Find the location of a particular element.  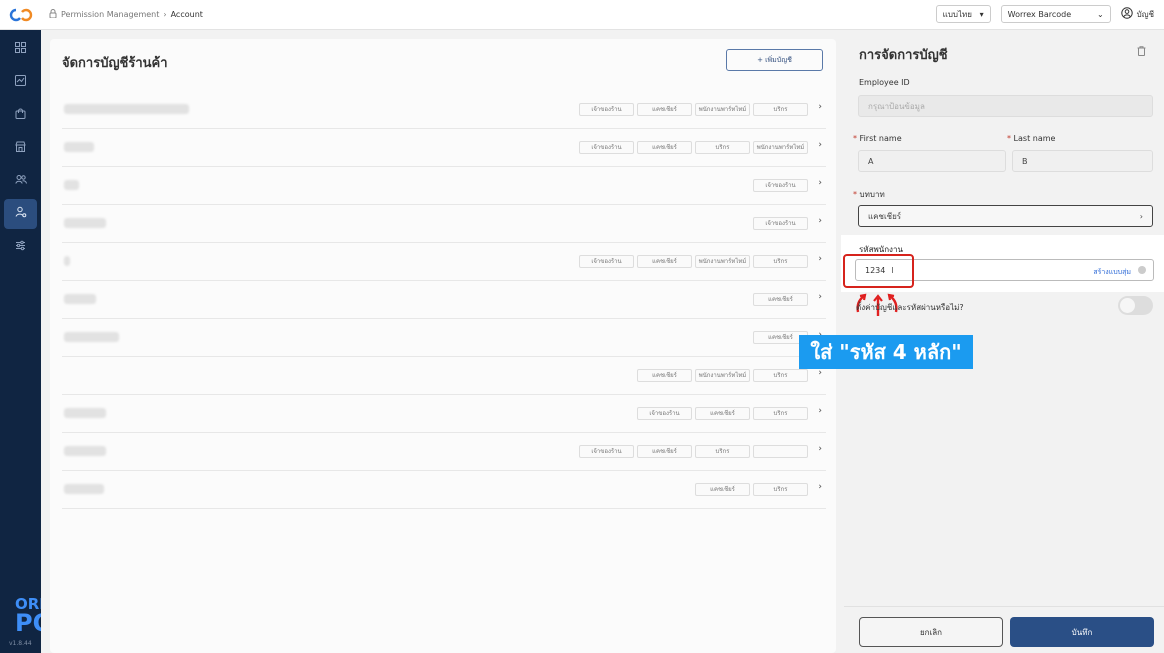

trash-icon is located at coordinates (1141, 52).